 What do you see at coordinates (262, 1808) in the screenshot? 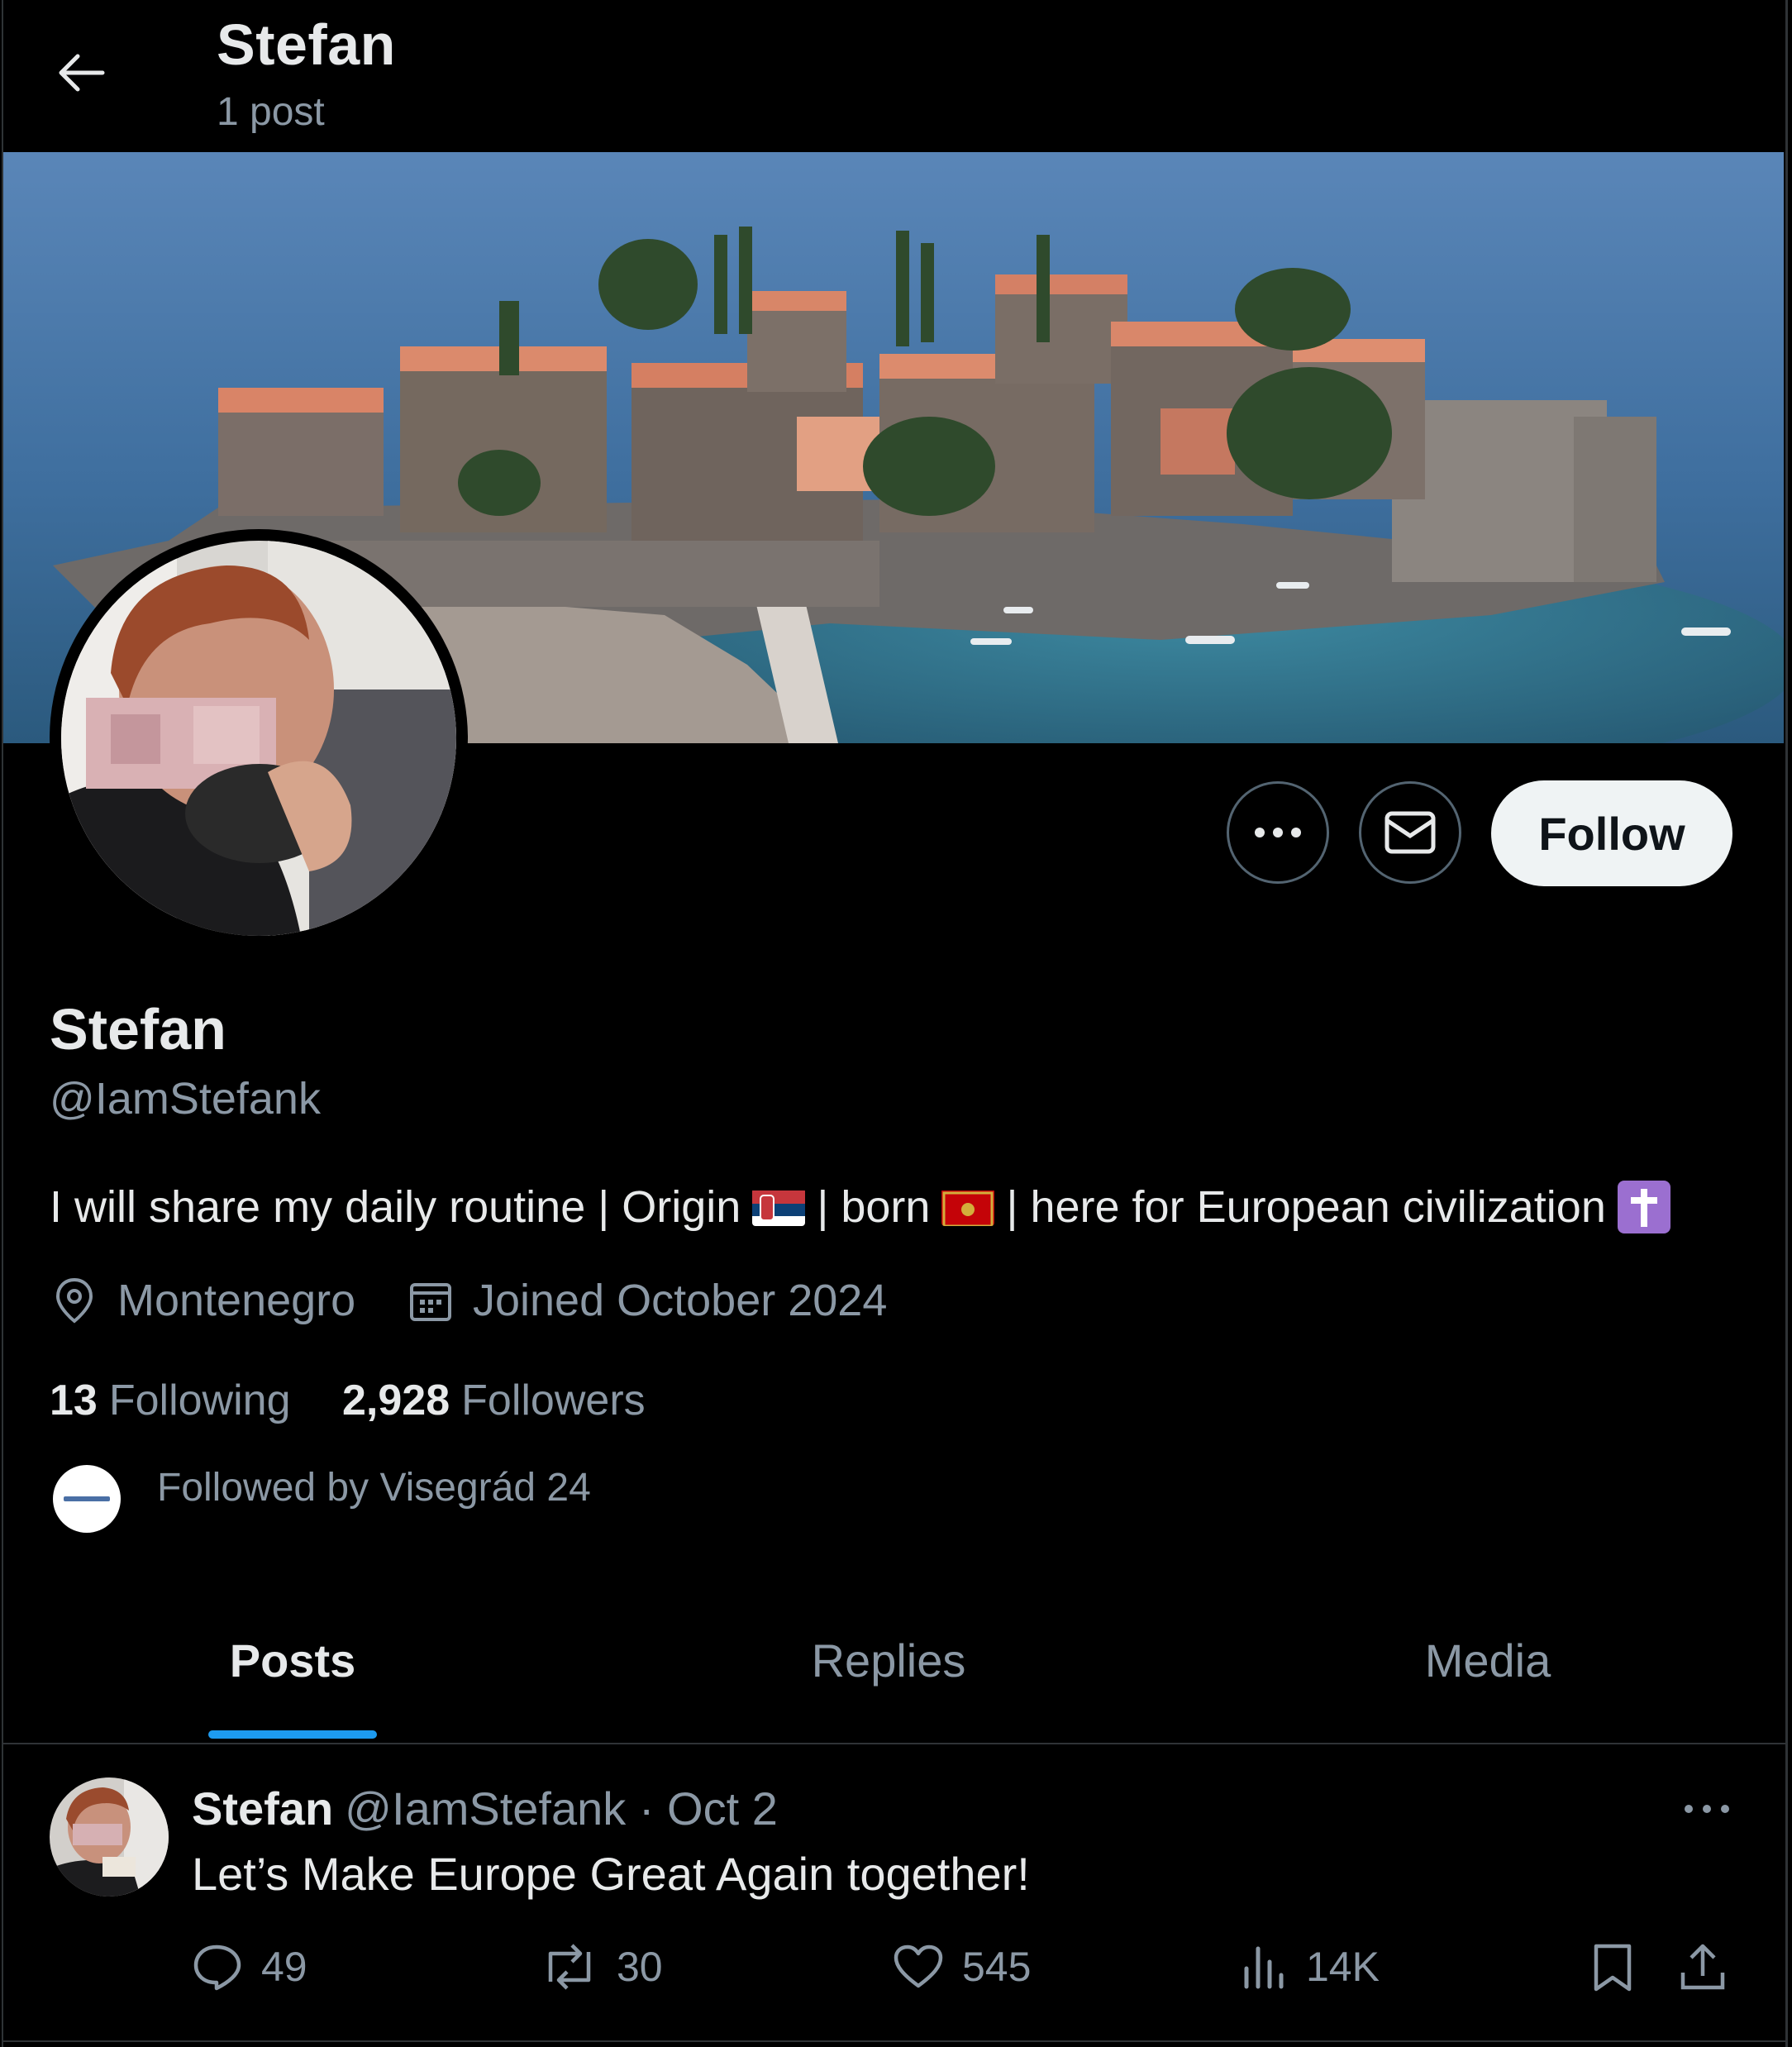
I see `post-author-name: Stefan` at bounding box center [262, 1808].